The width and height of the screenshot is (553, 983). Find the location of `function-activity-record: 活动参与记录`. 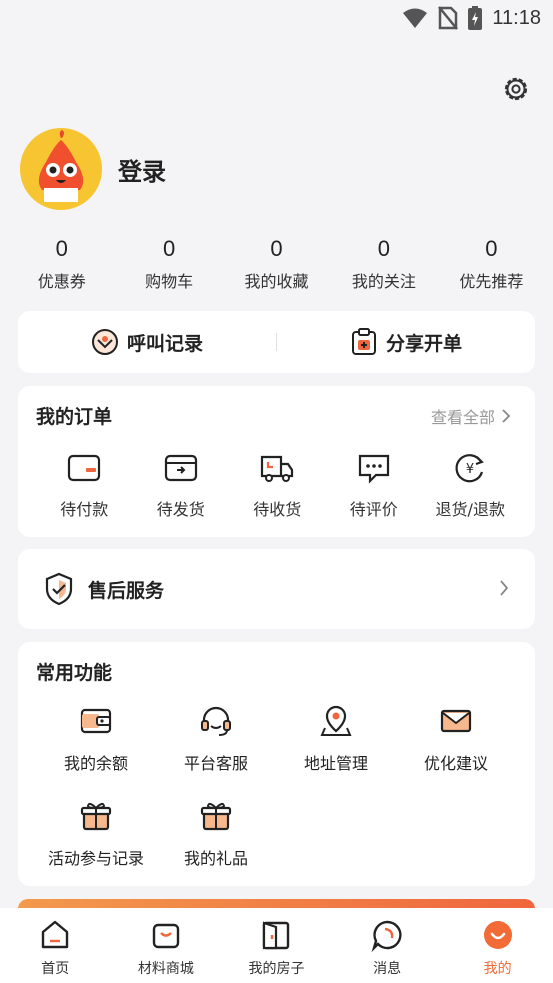

function-activity-record: 活动参与记录 is located at coordinates (96, 846).